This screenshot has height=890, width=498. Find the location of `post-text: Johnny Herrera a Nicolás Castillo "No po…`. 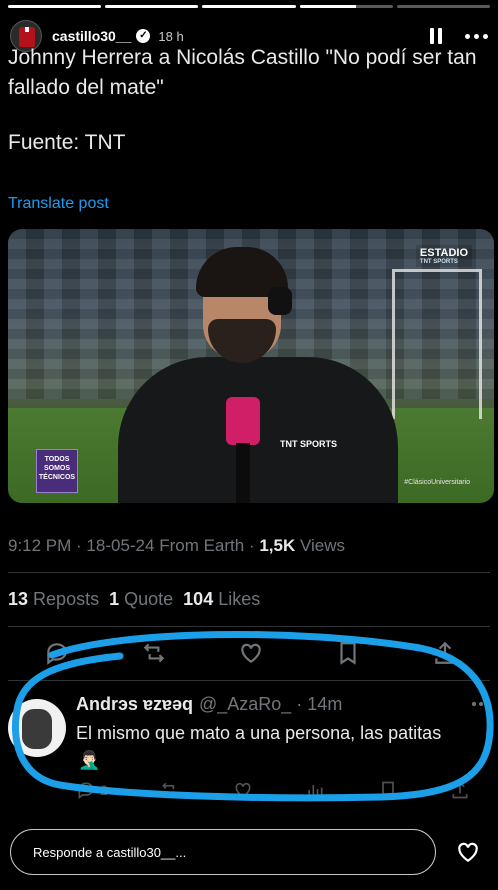

post-text: Johnny Herrera a Nicolás Castillo "No po… is located at coordinates (242, 72).